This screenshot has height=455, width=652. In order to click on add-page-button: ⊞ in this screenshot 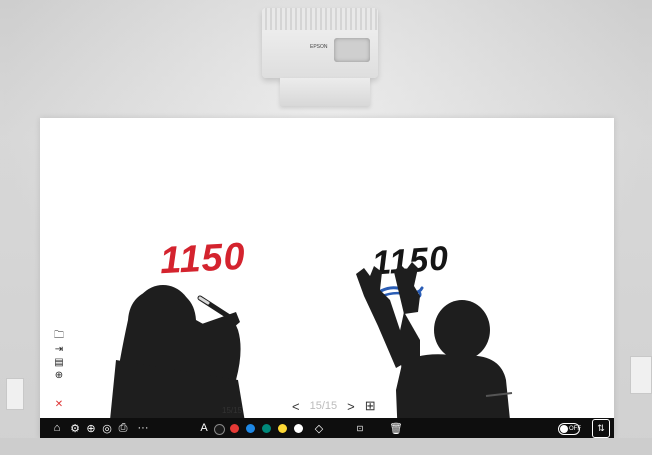, I will do `click(370, 406)`.